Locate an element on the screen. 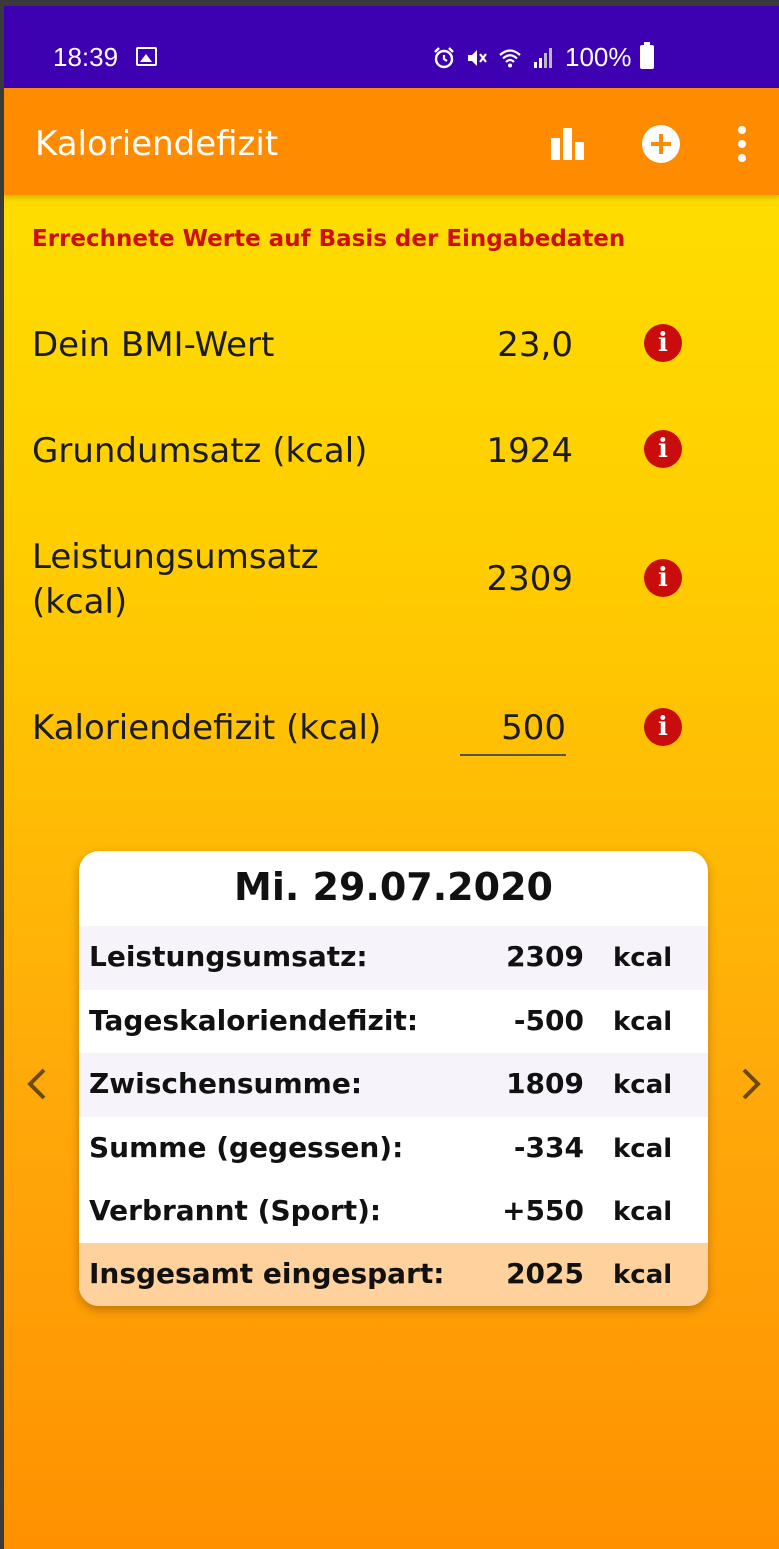 Image resolution: width=779 pixels, height=1549 pixels. grundumsatz-info-button: i is located at coordinates (663, 449).